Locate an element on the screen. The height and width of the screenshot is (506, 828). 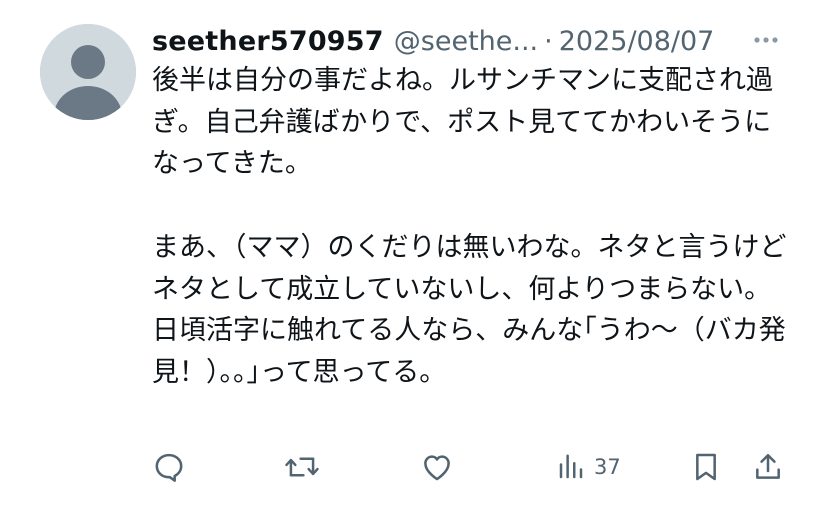
bookmark-icon is located at coordinates (706, 467).